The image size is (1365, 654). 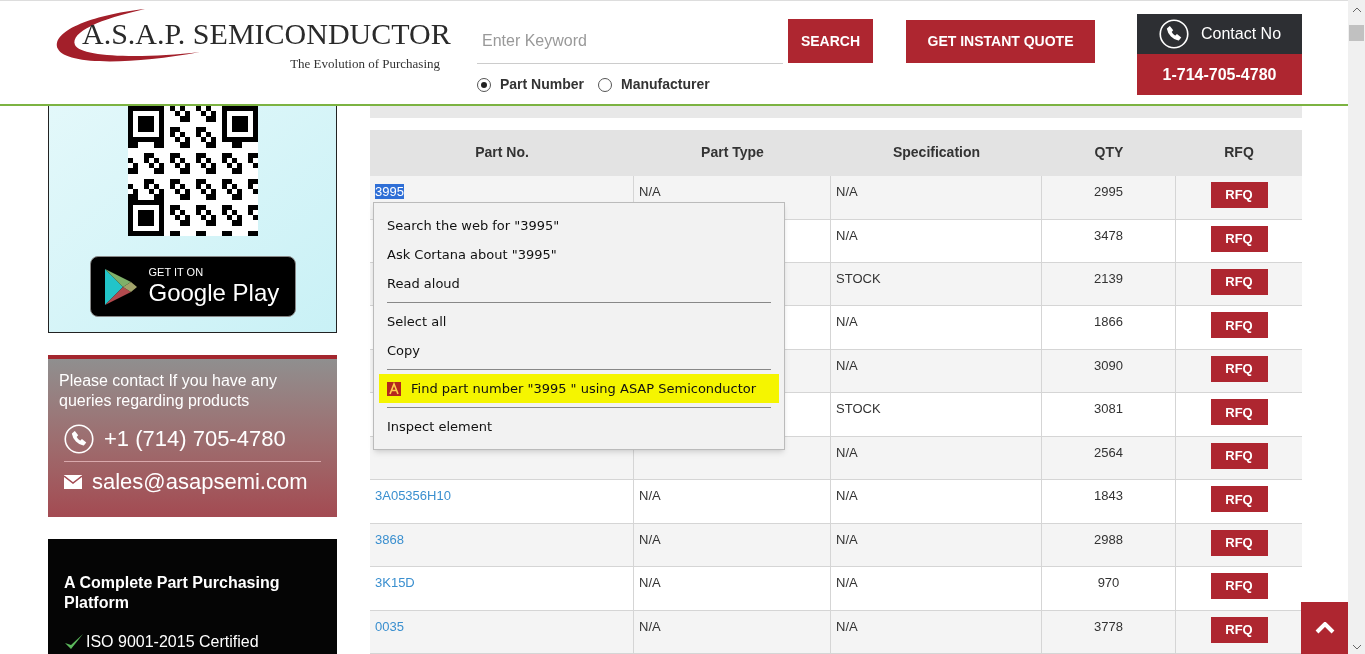 I want to click on search-field: Enter Keyword, so click(x=630, y=41).